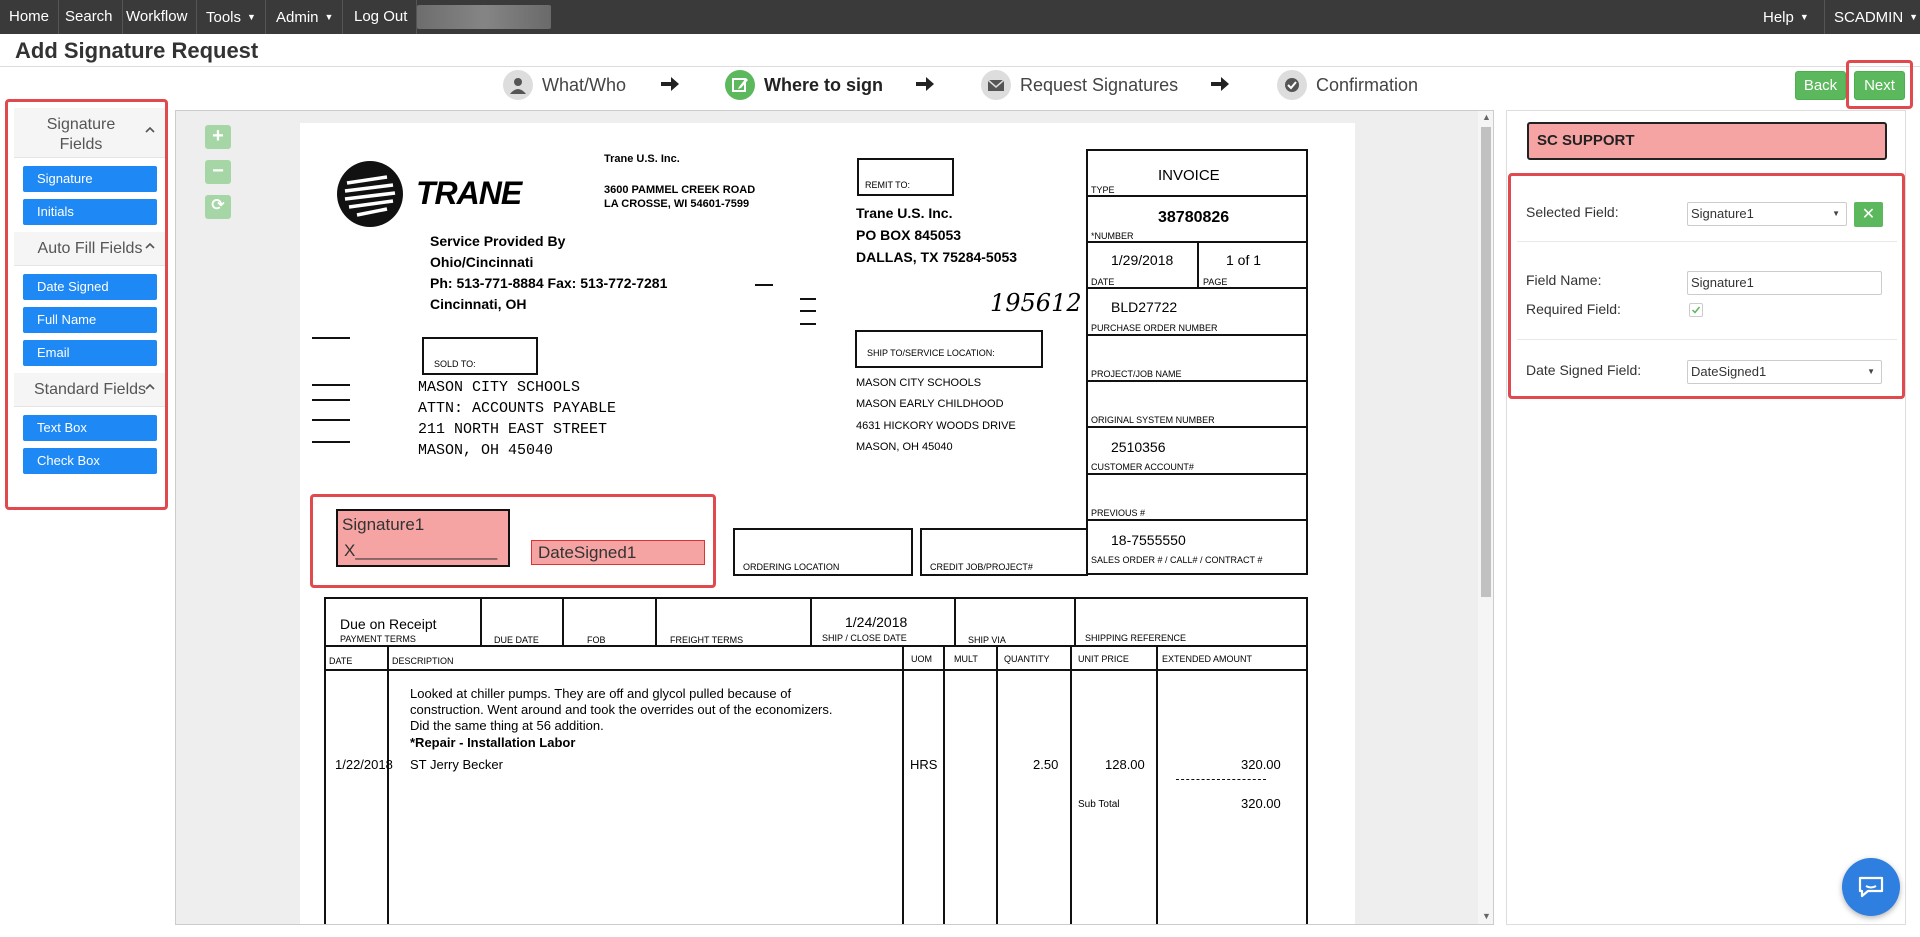 This screenshot has width=1920, height=937. Describe the element at coordinates (89, 17) in the screenshot. I see `nav-search: Search` at that location.